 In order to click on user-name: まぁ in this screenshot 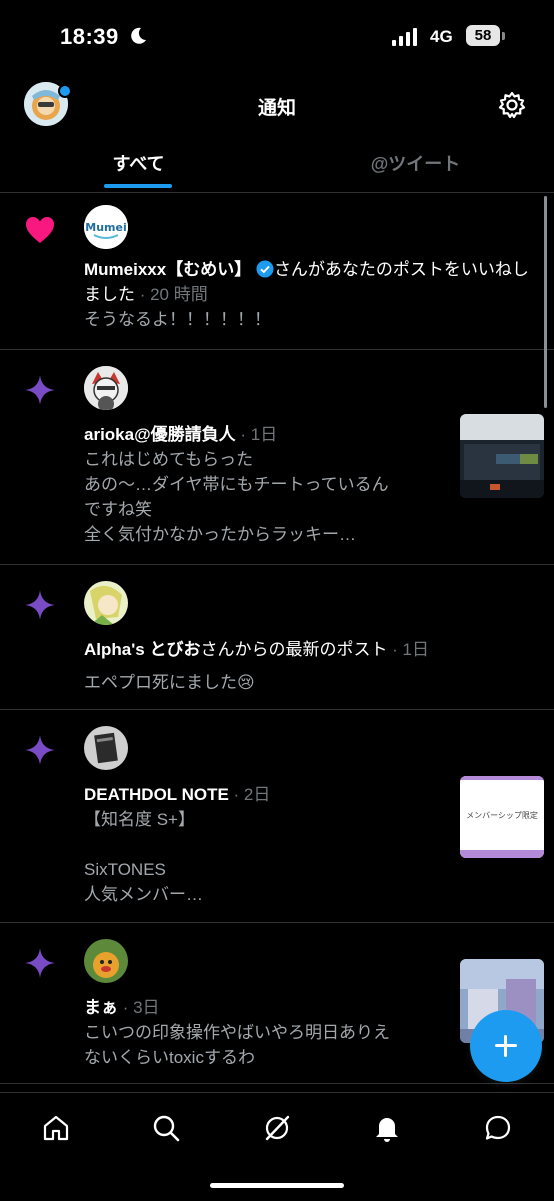, I will do `click(101, 1007)`.